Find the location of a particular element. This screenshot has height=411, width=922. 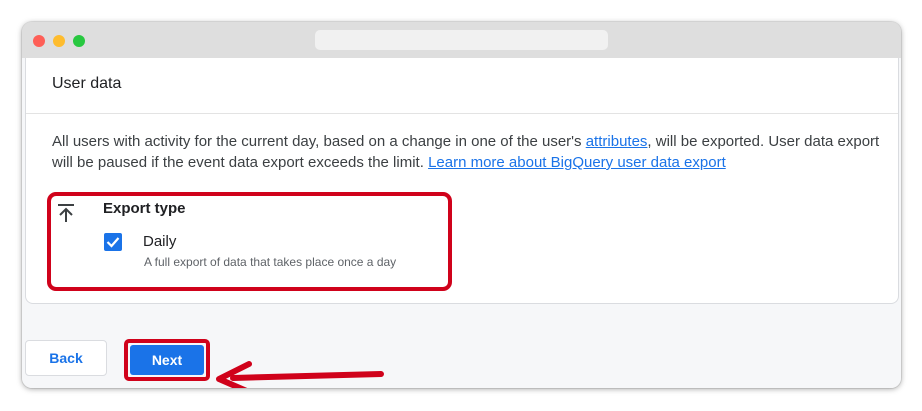

close-window-button is located at coordinates (39, 41).